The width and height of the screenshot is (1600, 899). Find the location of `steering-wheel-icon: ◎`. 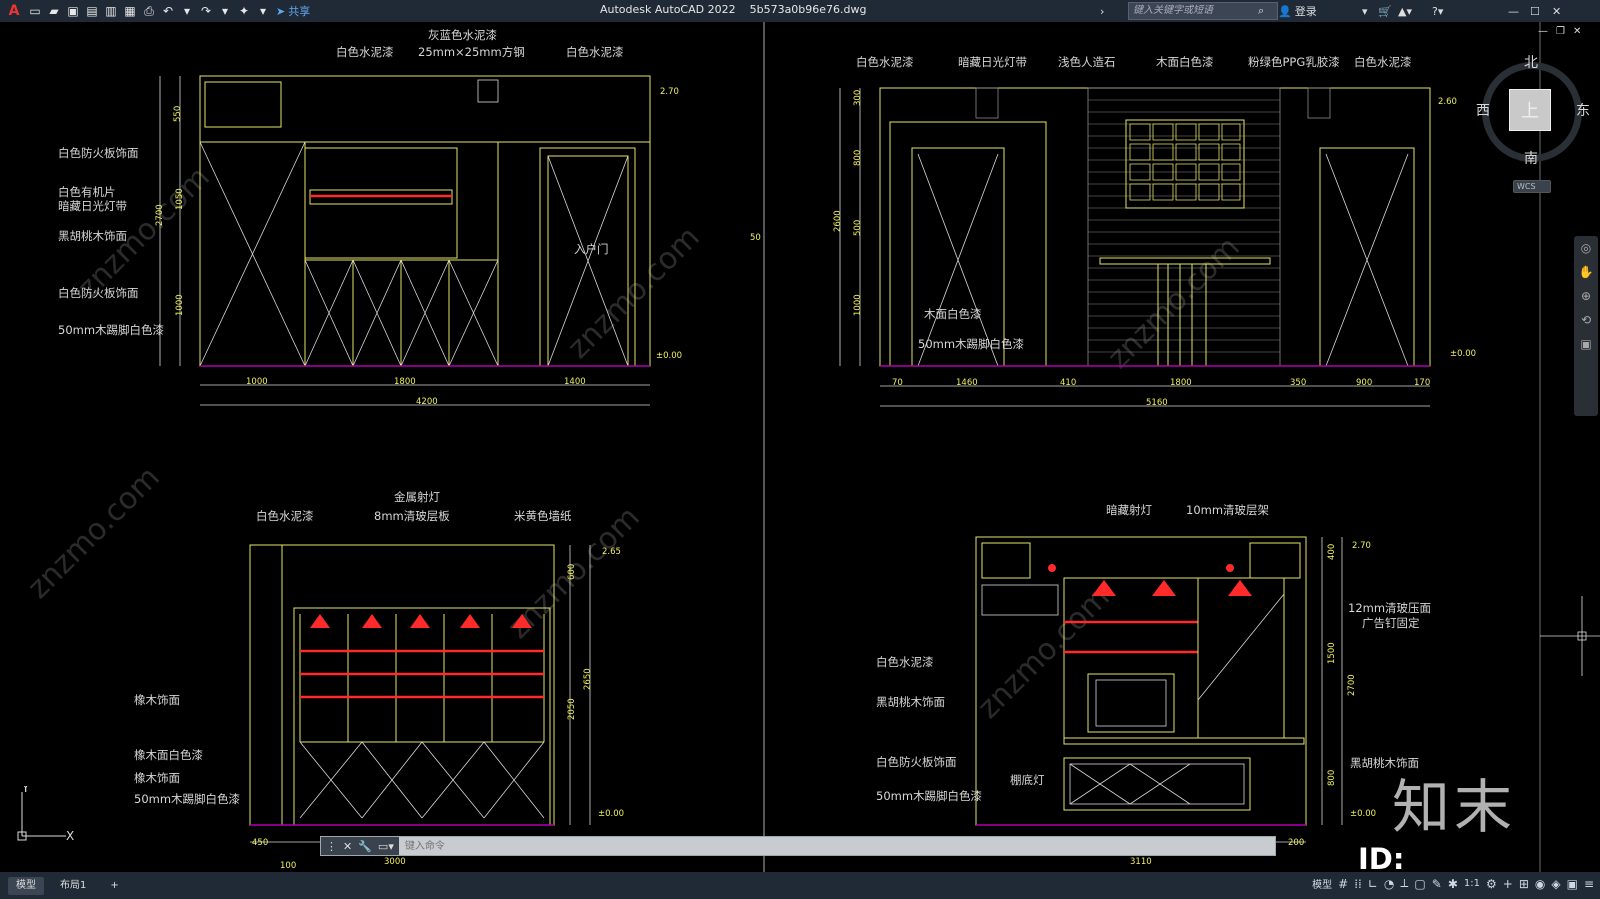

steering-wheel-icon: ◎ is located at coordinates (1586, 248).